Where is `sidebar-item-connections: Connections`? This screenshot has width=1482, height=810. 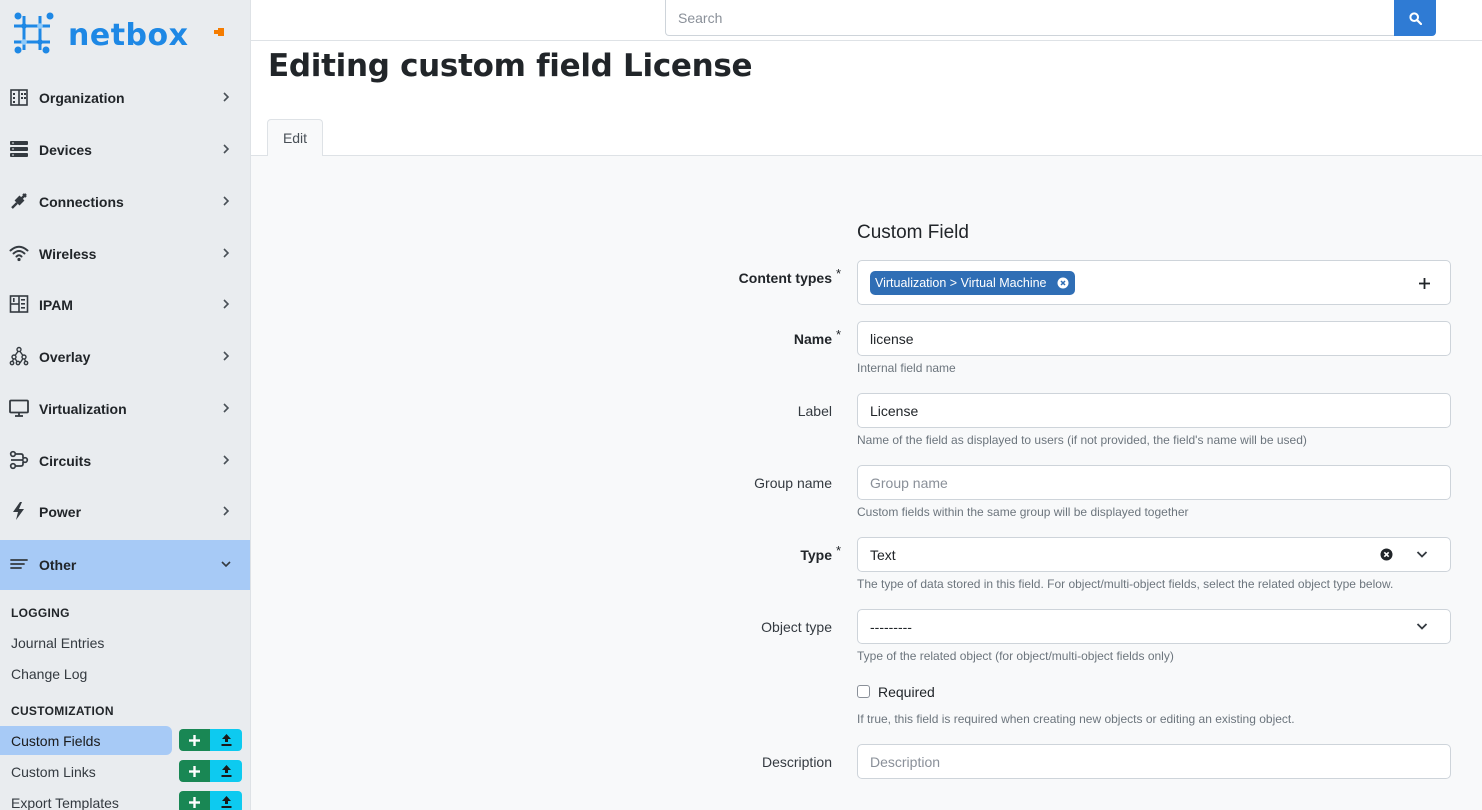
sidebar-item-connections: Connections is located at coordinates (125, 202).